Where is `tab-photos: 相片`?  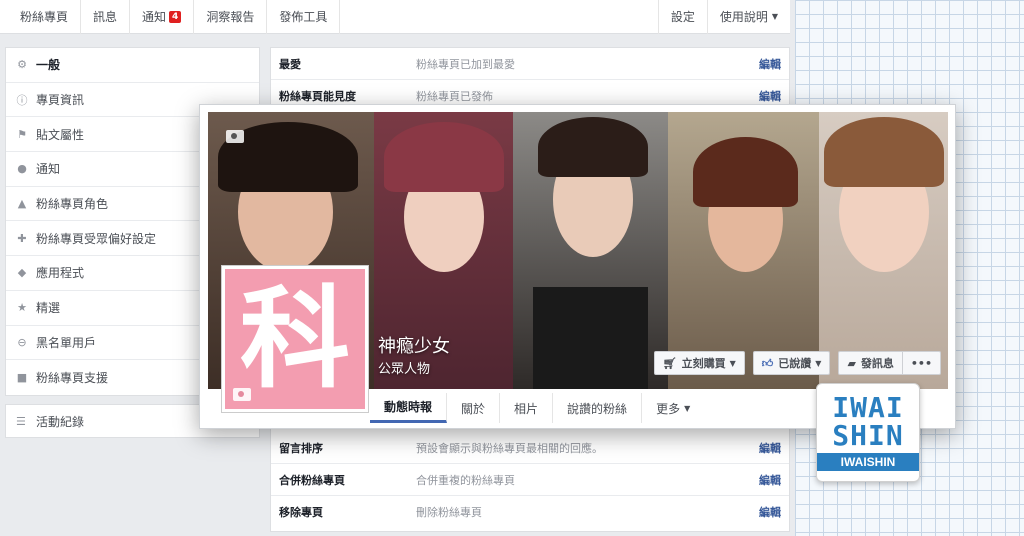
tab-photos: 相片 is located at coordinates (527, 408).